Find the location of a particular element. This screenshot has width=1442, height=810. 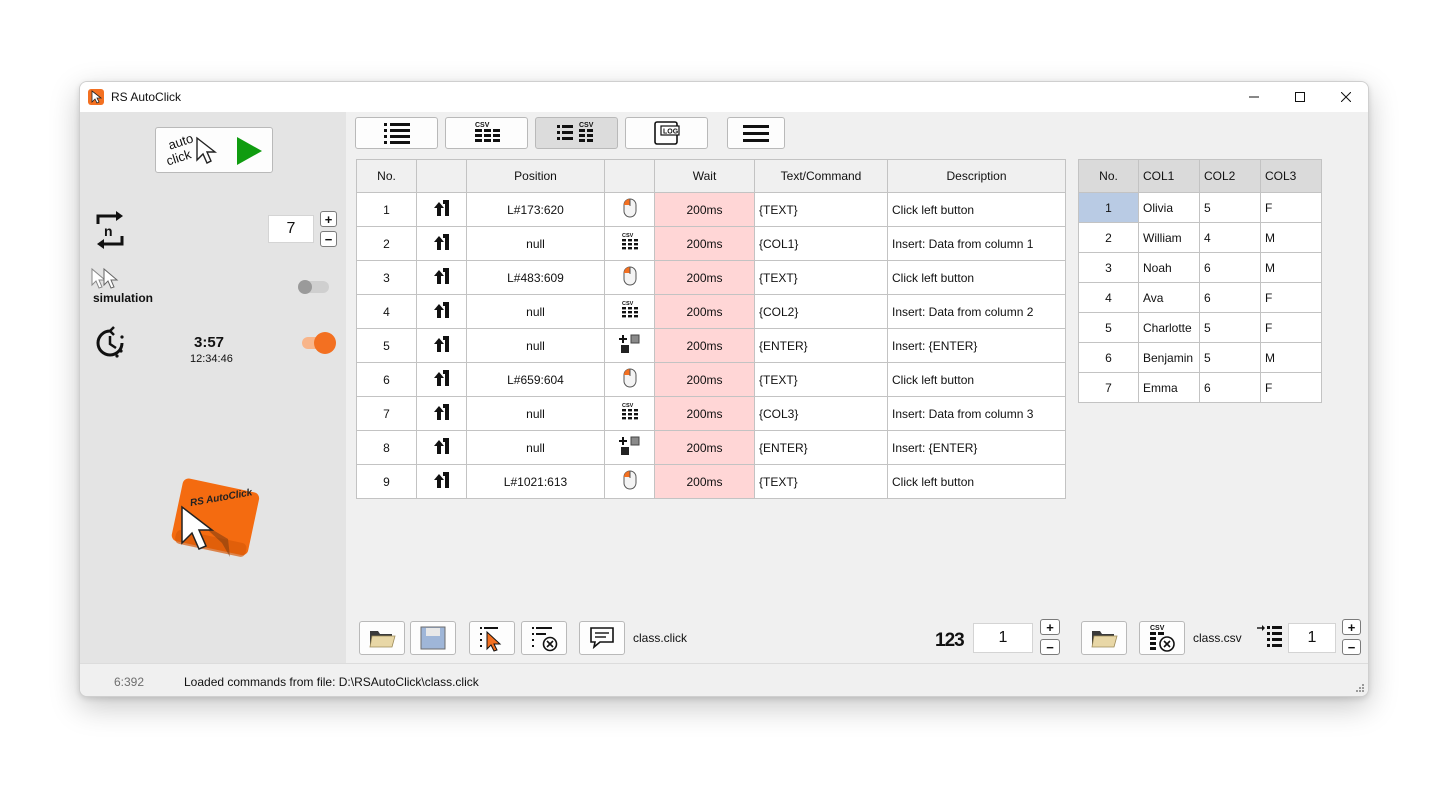

command-row: 1 L#173:620 200ms {TEXT} Click left button is located at coordinates (711, 209).